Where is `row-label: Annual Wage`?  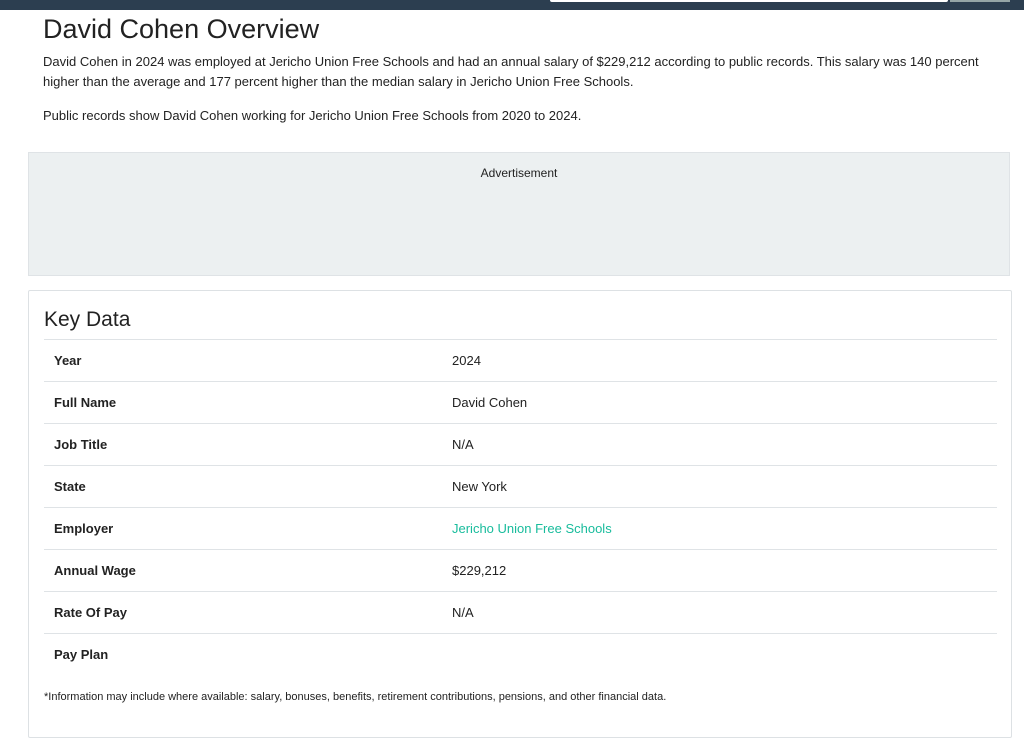
row-label: Annual Wage is located at coordinates (95, 570).